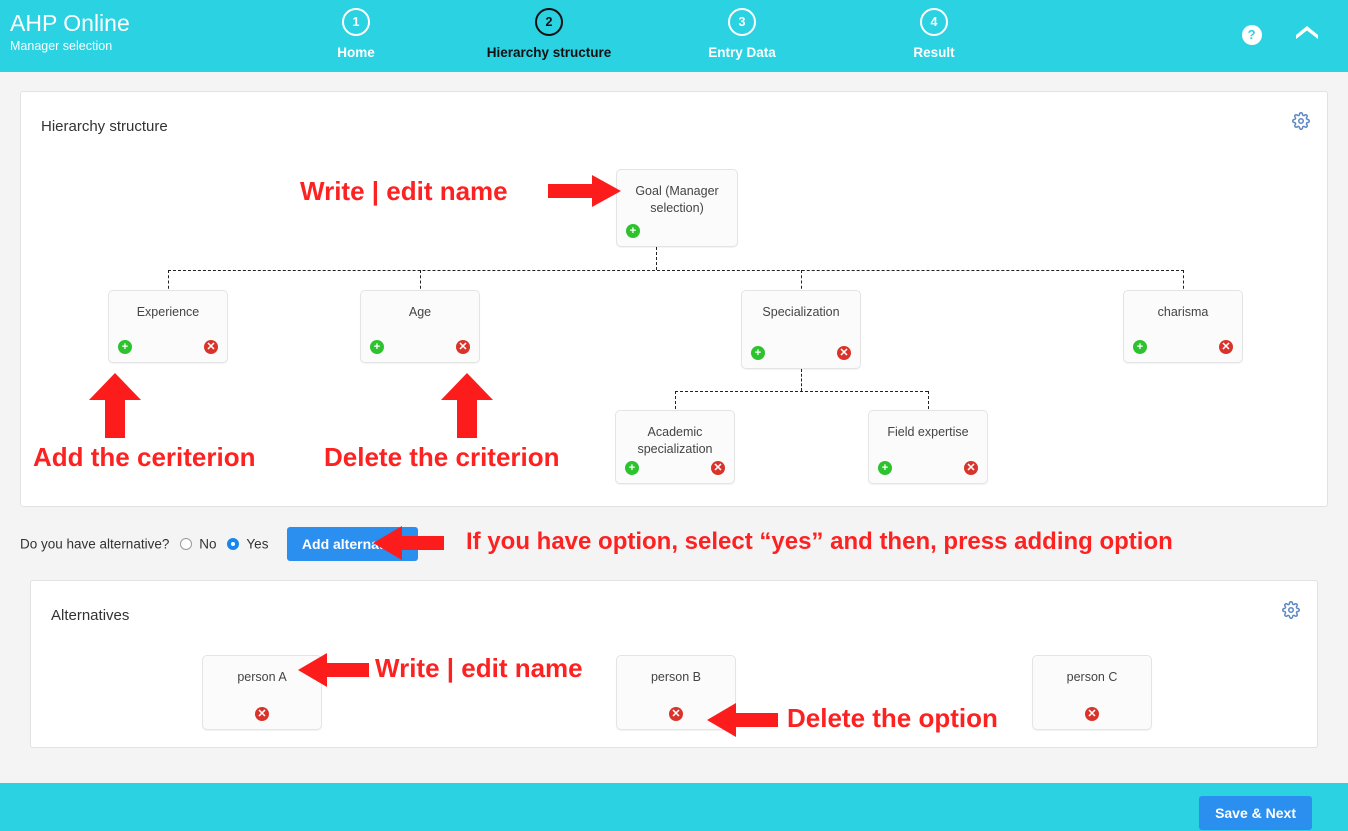 Image resolution: width=1348 pixels, height=831 pixels. Describe the element at coordinates (1092, 677) in the screenshot. I see `alternative-label: person C` at that location.